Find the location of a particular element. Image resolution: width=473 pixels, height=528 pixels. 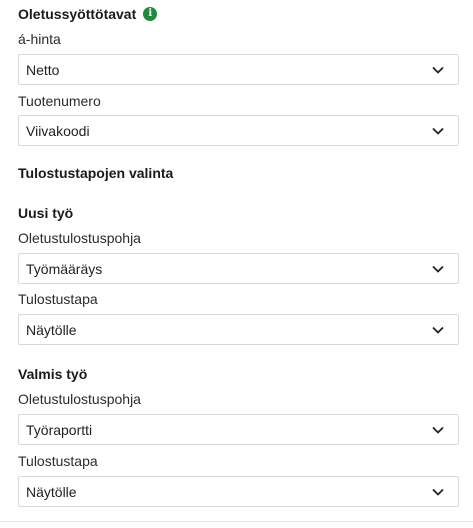

product-number-select: Viivakoodi is located at coordinates (238, 130).